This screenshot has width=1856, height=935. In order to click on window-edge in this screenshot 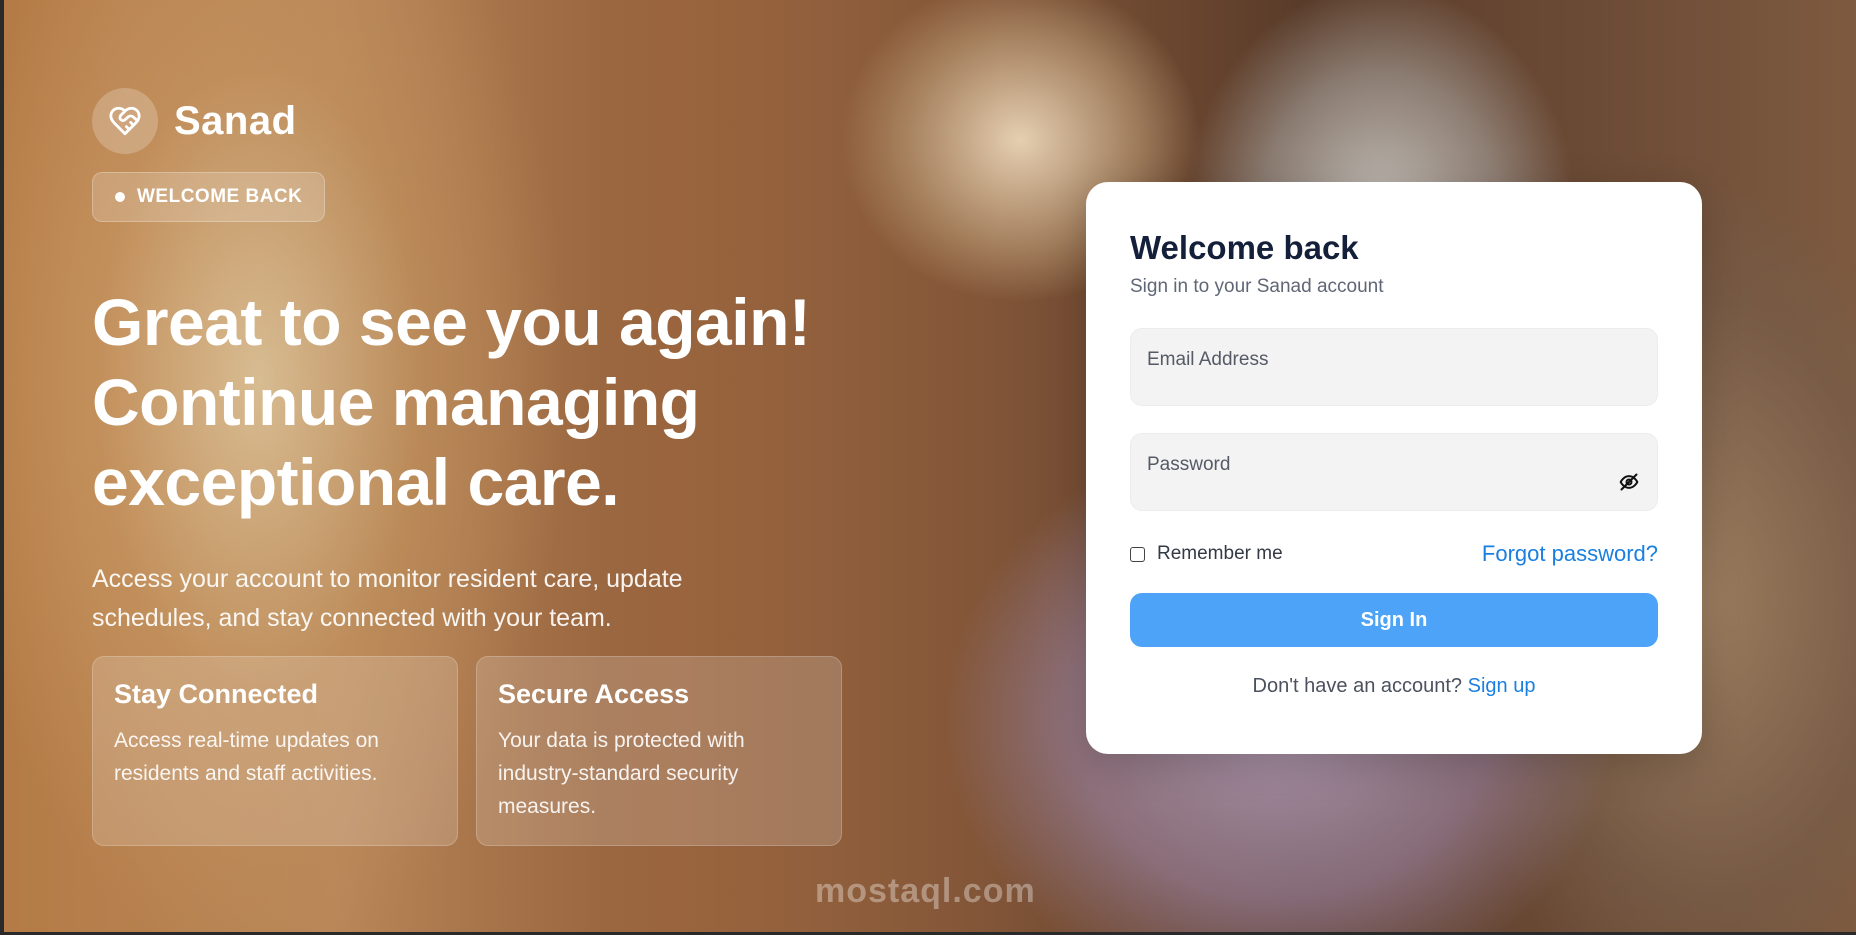, I will do `click(2, 467)`.